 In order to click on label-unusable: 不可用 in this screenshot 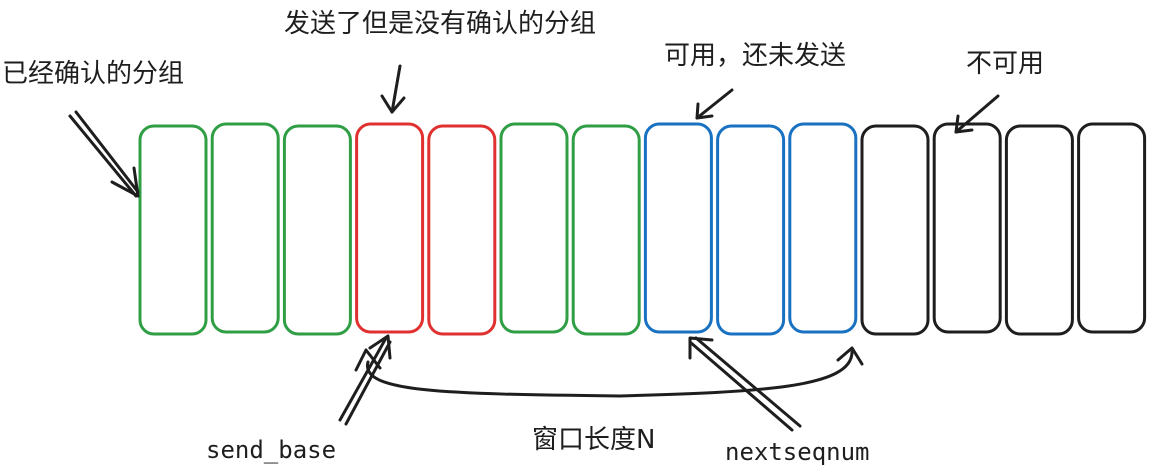, I will do `click(1005, 64)`.